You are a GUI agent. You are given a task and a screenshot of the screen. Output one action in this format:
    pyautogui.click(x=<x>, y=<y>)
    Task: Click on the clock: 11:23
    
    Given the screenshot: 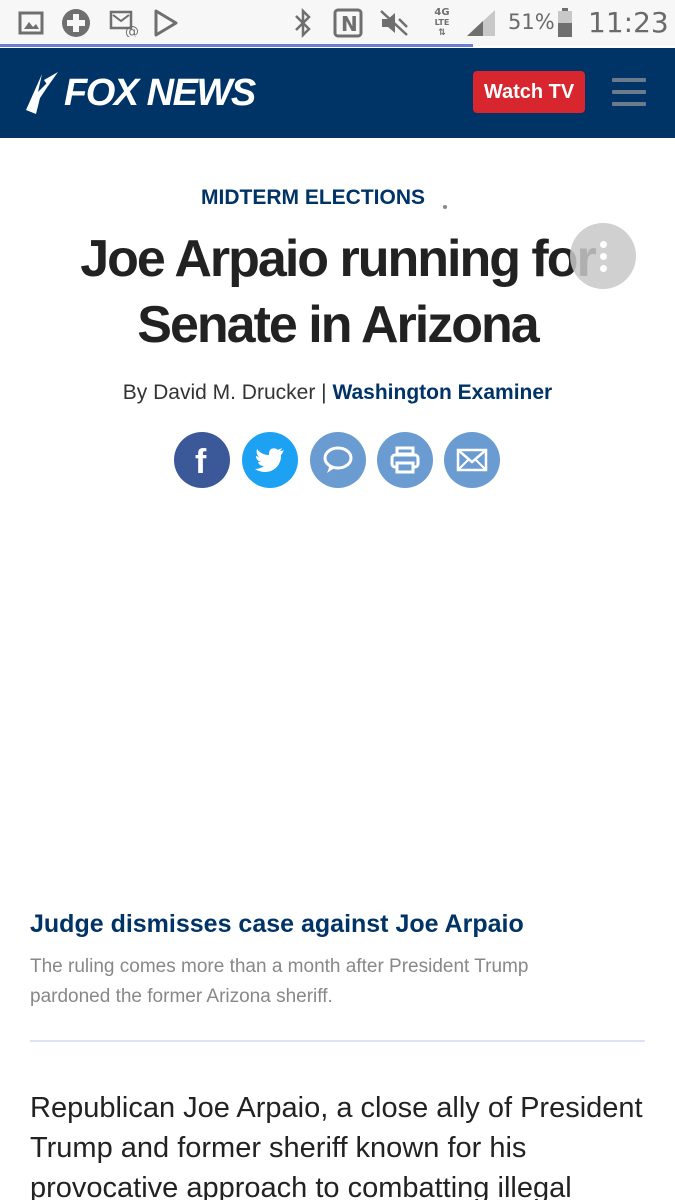 What is the action you would take?
    pyautogui.click(x=628, y=22)
    